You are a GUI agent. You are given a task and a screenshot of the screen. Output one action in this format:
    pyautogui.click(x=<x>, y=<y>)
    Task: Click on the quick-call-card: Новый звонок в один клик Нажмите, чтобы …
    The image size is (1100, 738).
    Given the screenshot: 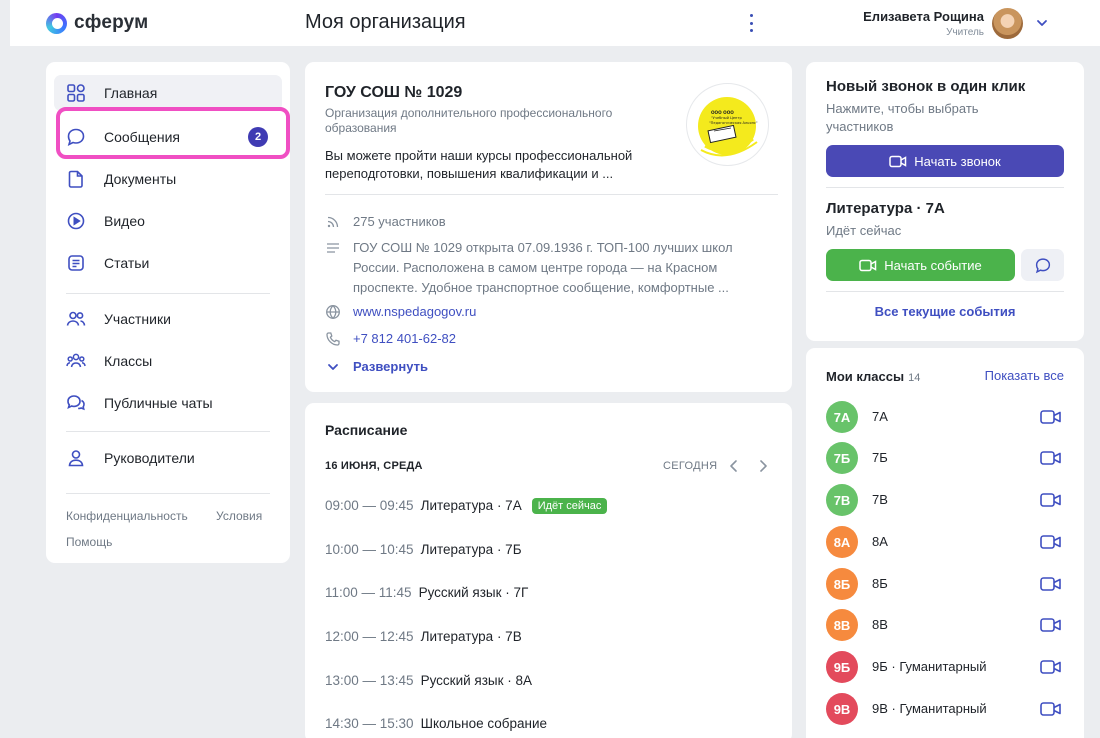 What is the action you would take?
    pyautogui.click(x=945, y=201)
    